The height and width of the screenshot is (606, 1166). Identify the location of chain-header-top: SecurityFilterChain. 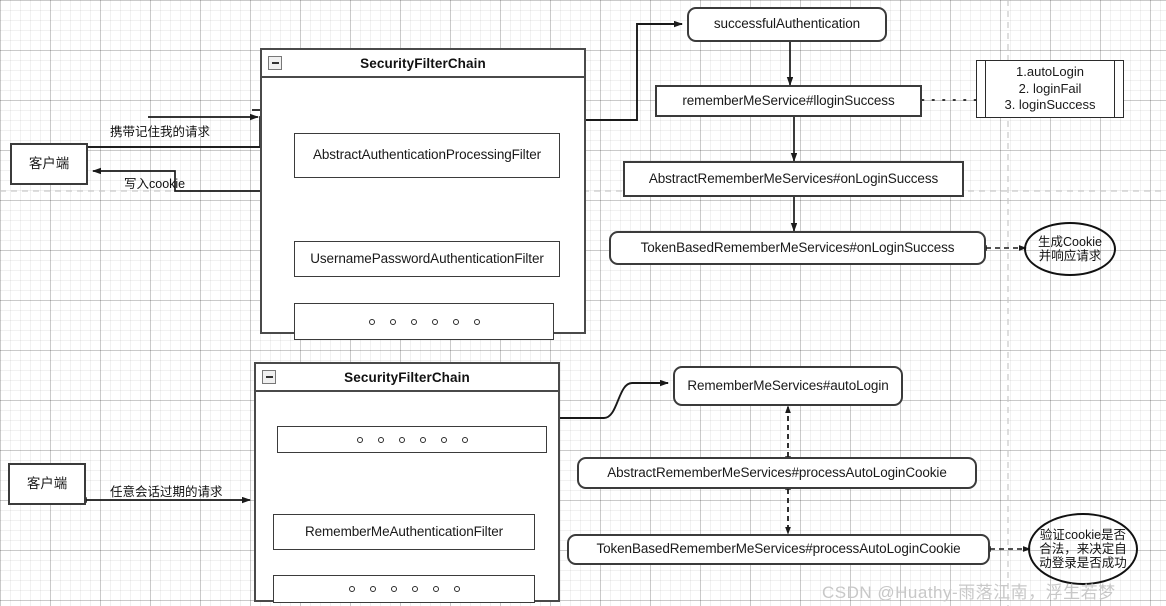
(423, 64).